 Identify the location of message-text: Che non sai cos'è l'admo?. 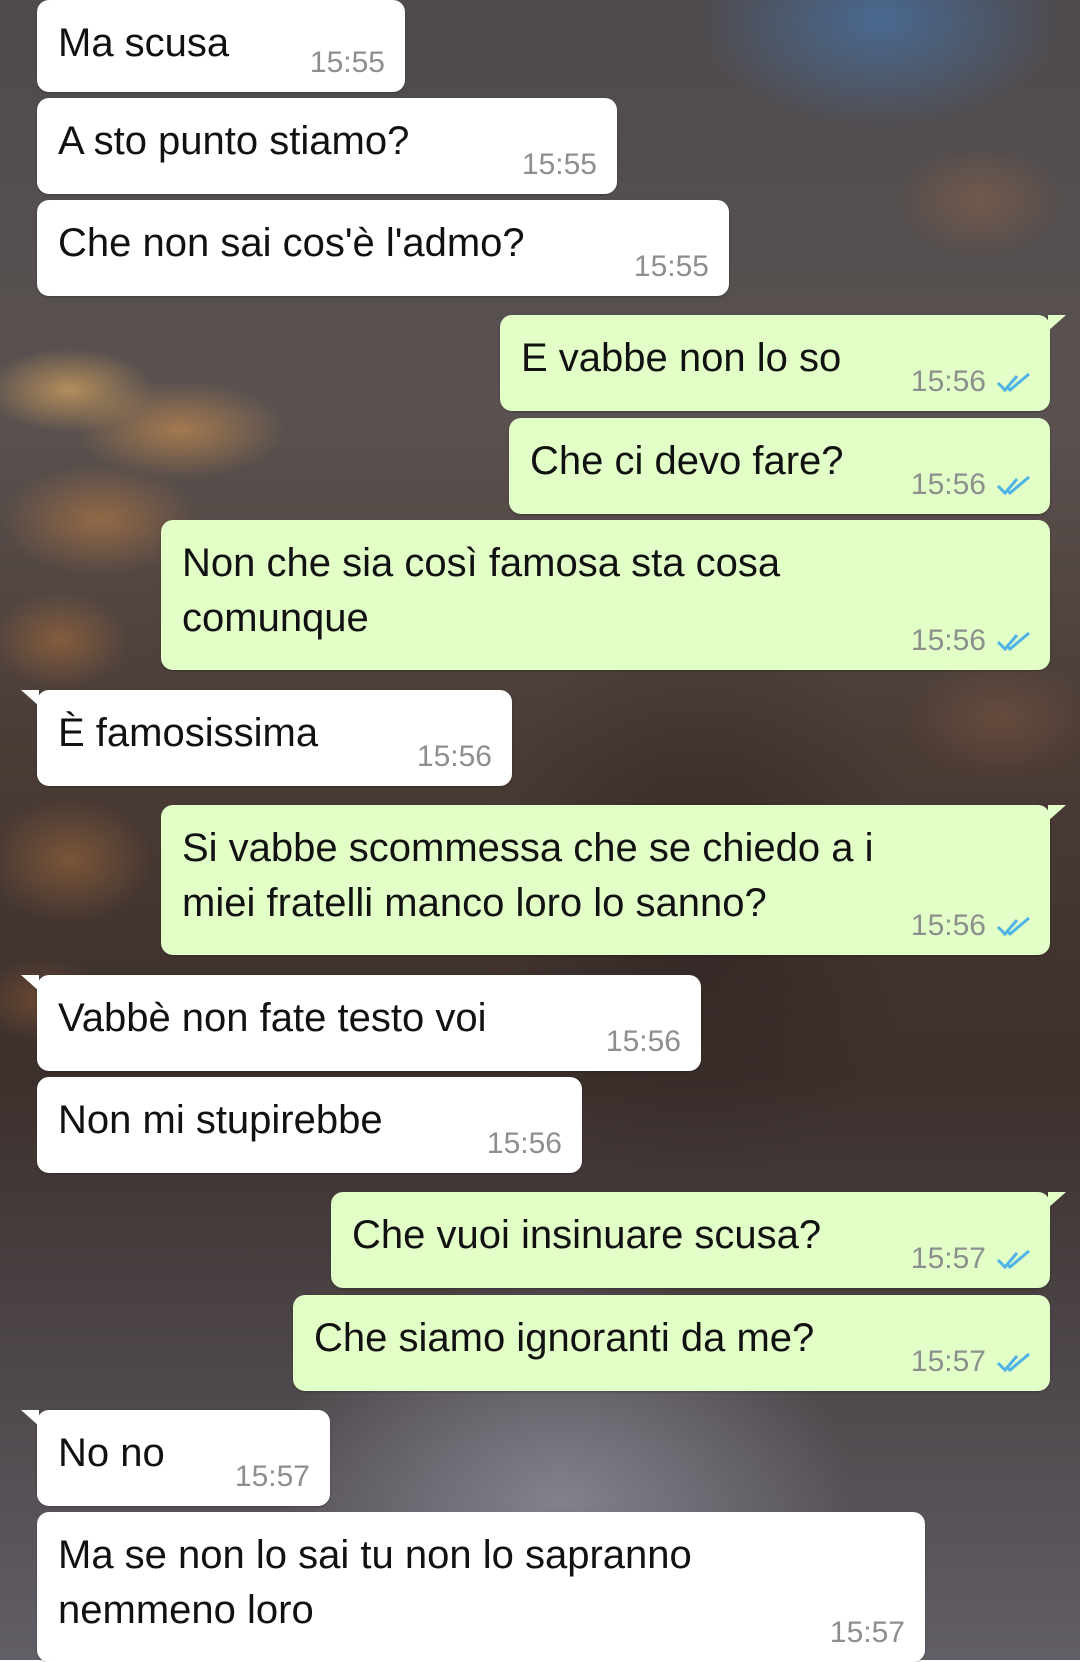
(291, 243).